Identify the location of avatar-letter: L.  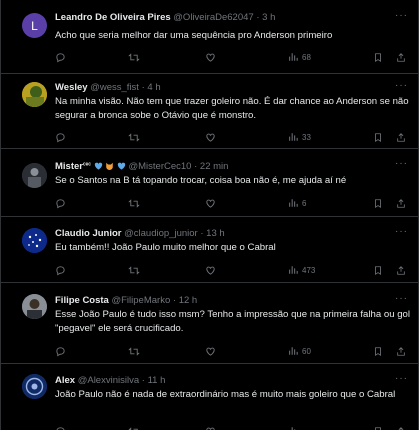
(34, 25).